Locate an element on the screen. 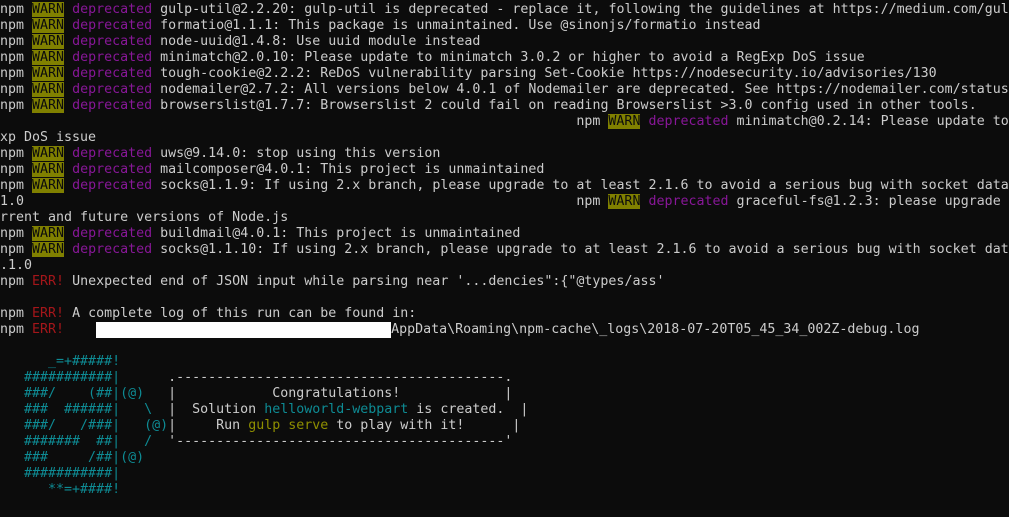  terminal-line: ###########| is located at coordinates (504, 474).